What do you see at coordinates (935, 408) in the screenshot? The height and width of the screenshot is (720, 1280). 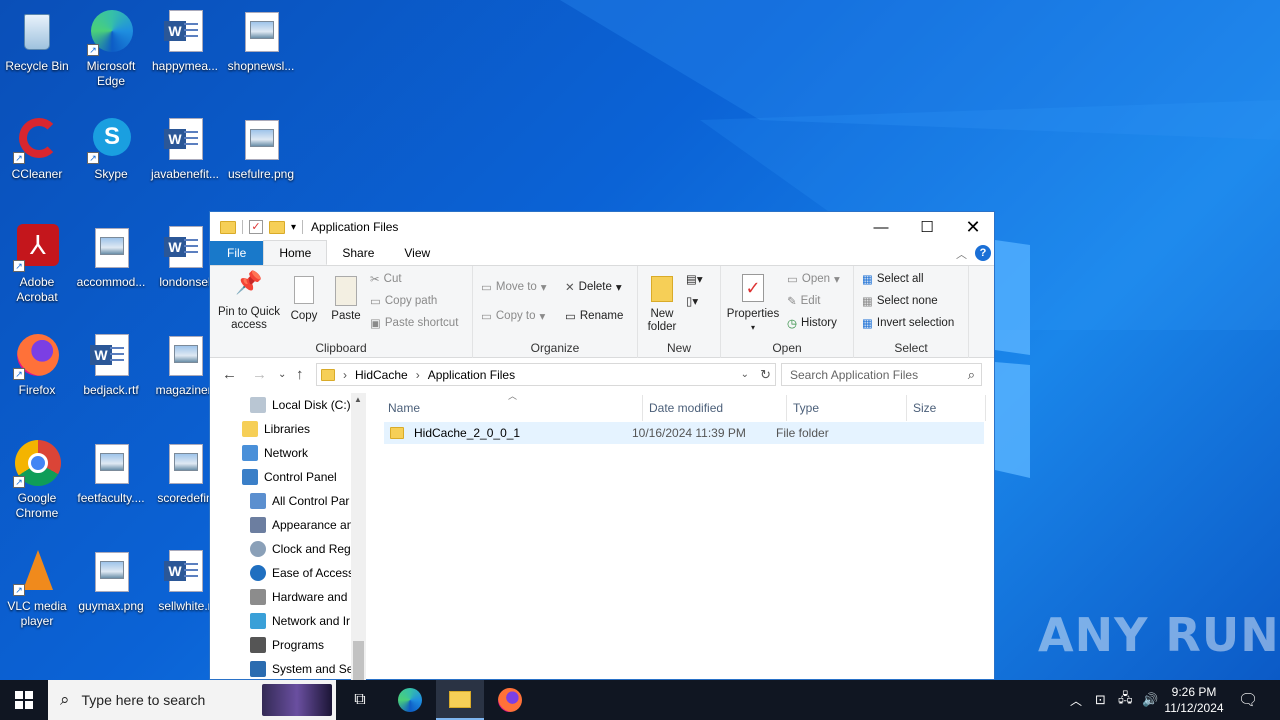 I see `column-header-size: Size` at bounding box center [935, 408].